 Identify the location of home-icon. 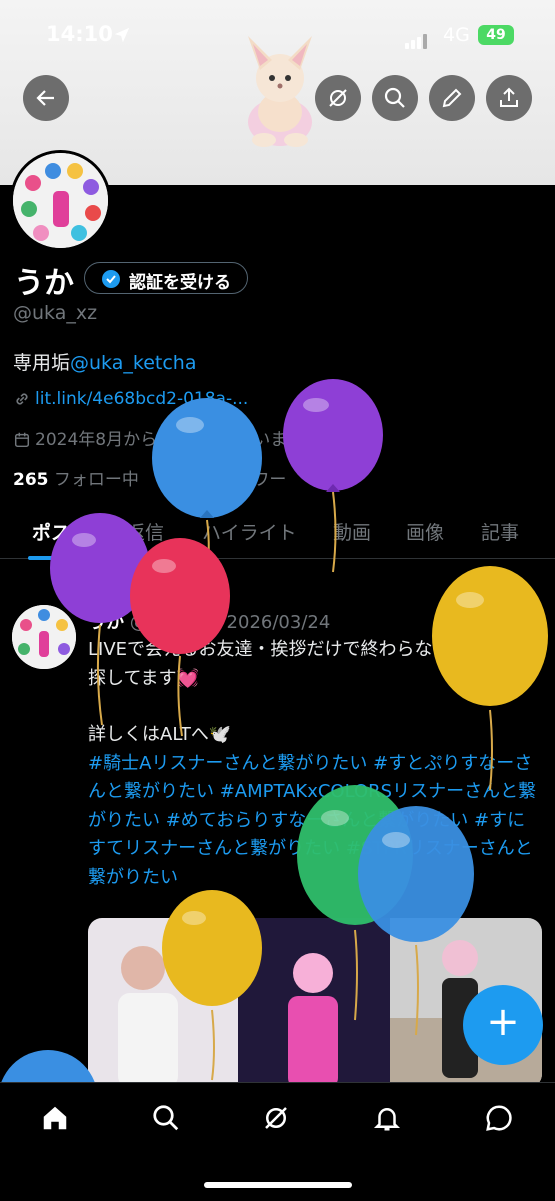
(55, 1118).